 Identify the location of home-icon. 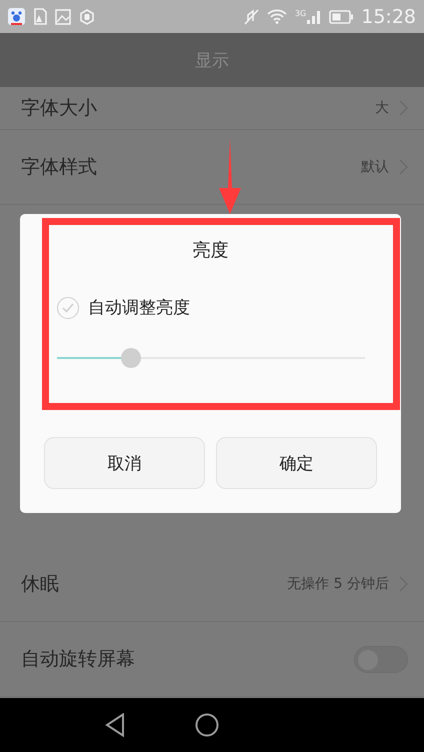
(207, 725).